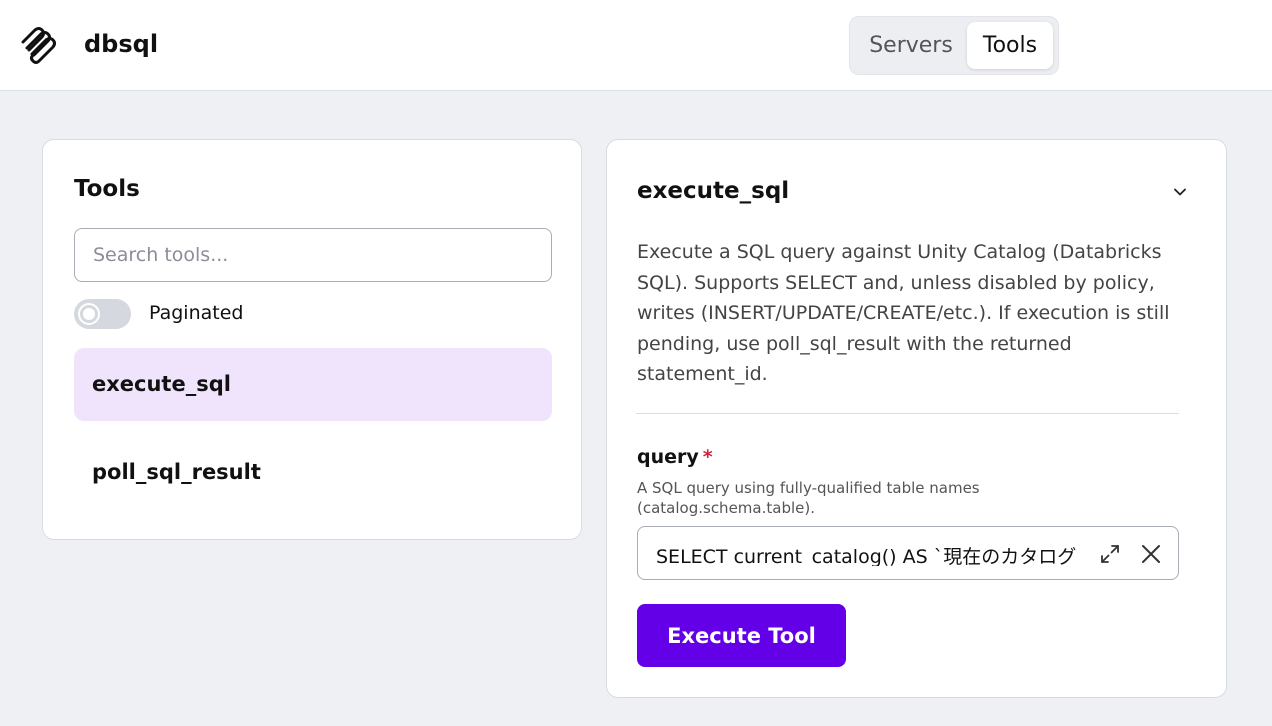  Describe the element at coordinates (713, 191) in the screenshot. I see `tool-title: execute_sql` at that location.